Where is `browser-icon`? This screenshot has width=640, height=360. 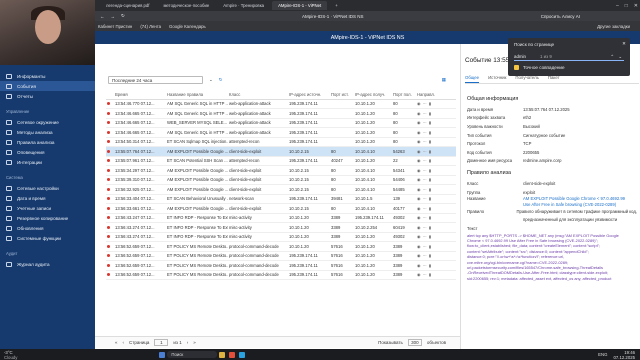
browser-icon is located at coordinates (232, 354).